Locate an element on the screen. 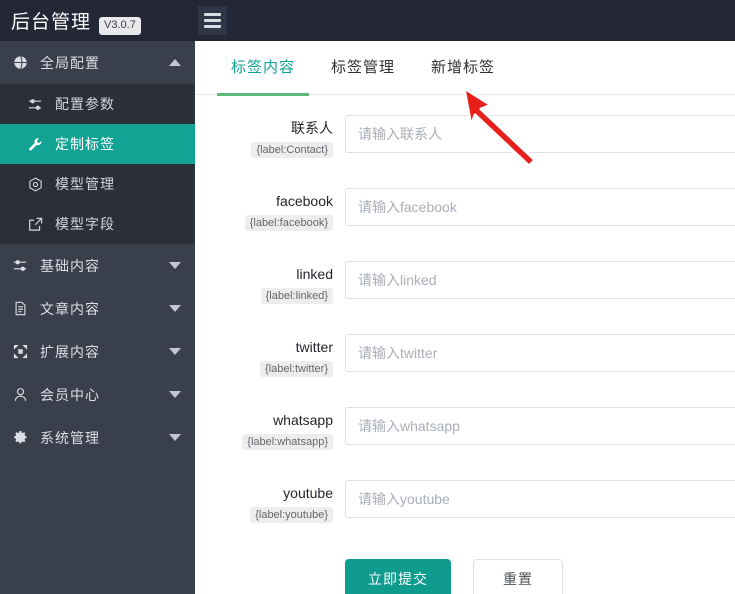 The height and width of the screenshot is (594, 735). expand-icon is located at coordinates (23, 351).